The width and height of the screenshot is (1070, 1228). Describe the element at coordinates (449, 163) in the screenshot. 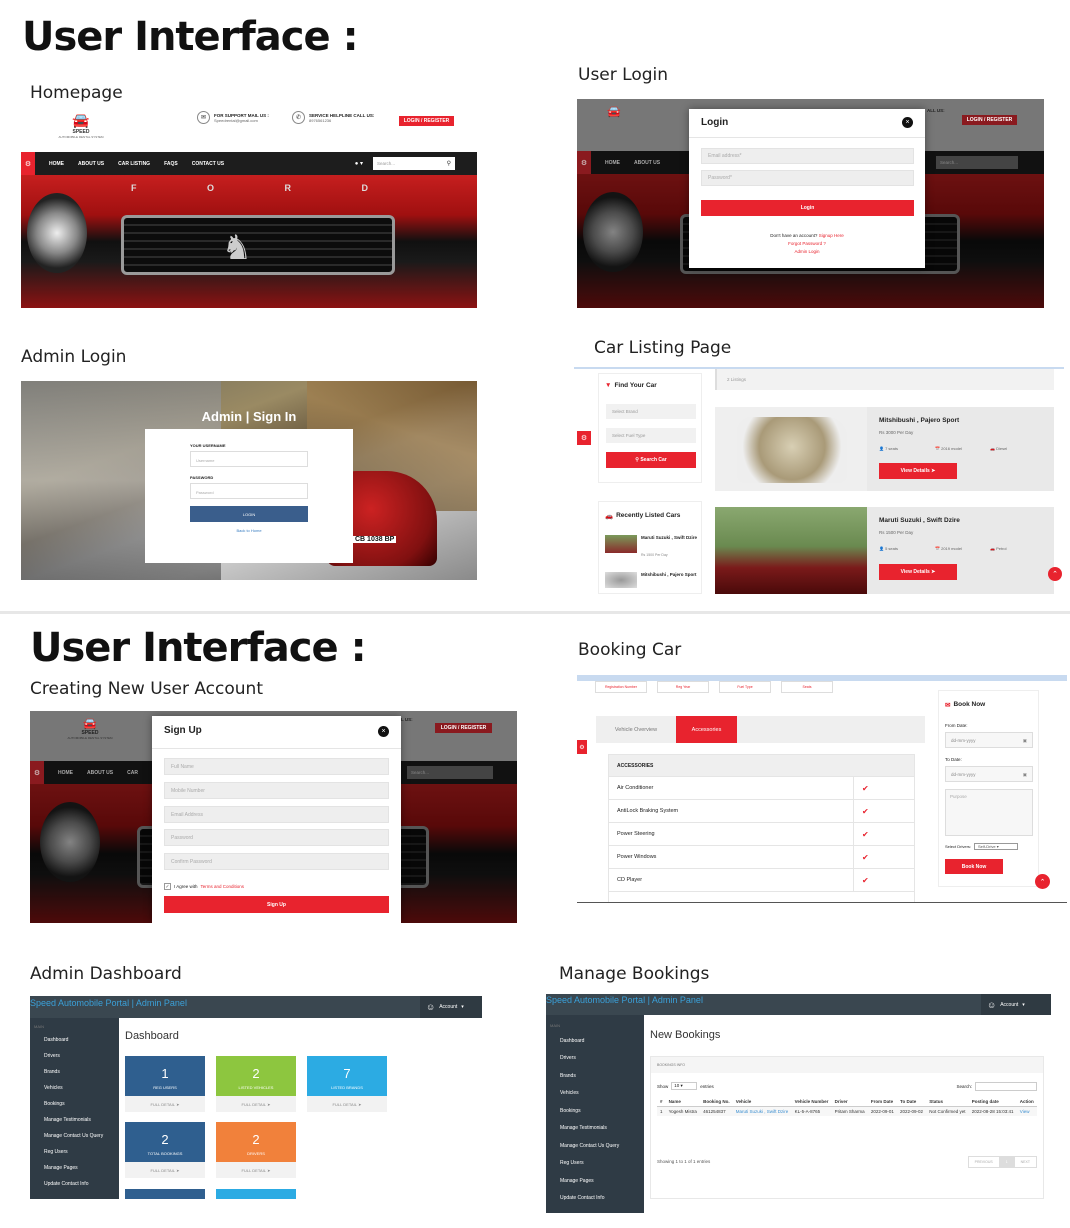

I see `search-icon: ⚲` at that location.